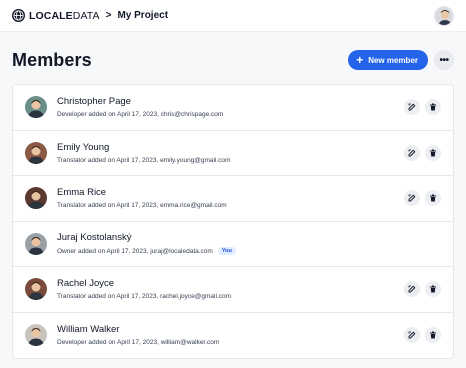  I want to click on member-name: Emma Rice, so click(82, 193).